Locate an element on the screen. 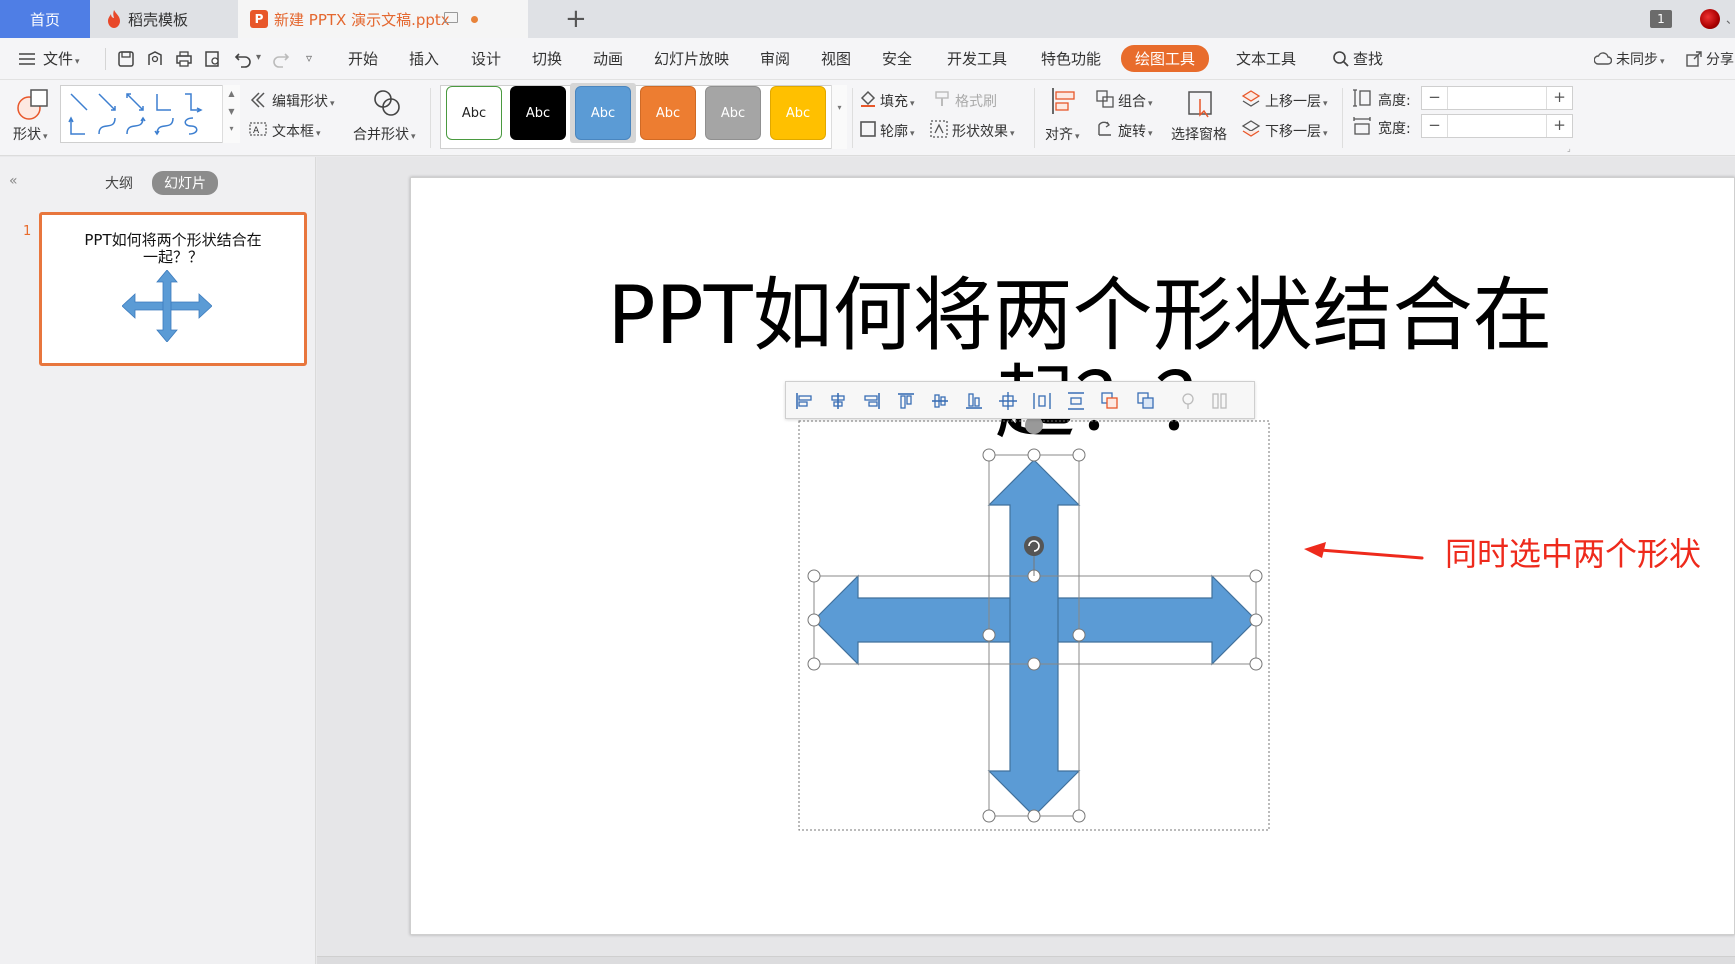  style-orange: Abc is located at coordinates (668, 113).